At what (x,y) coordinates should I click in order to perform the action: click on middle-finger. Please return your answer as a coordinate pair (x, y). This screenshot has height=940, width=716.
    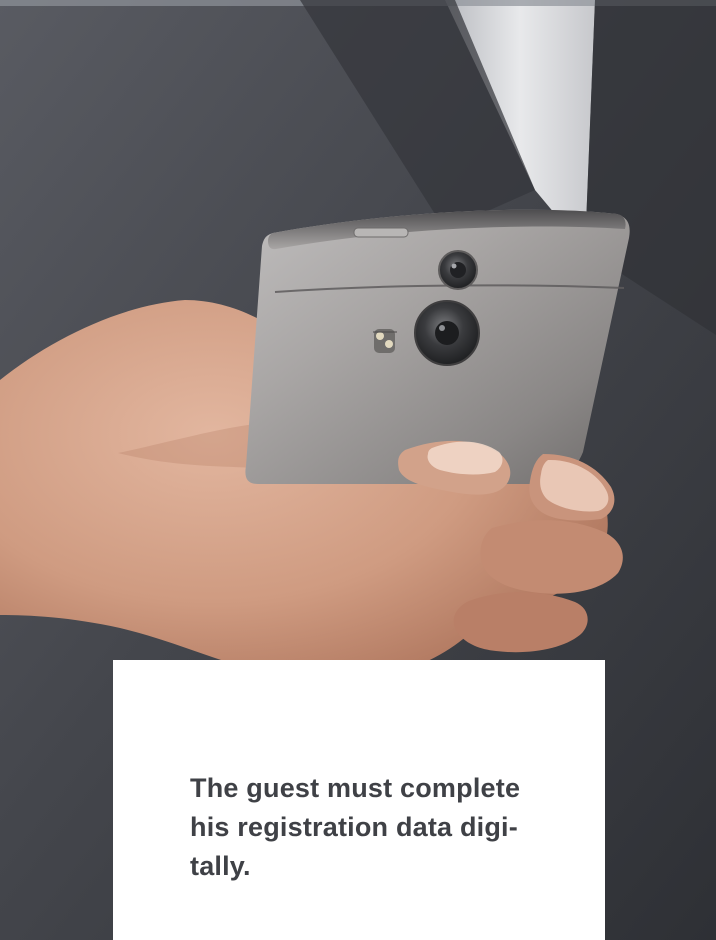
    Looking at the image, I should click on (551, 557).